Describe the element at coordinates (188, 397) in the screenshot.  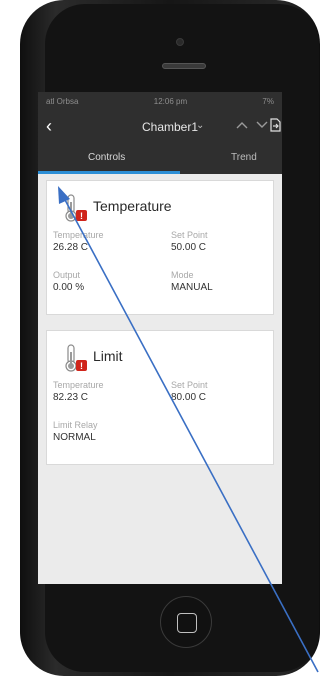
I see `setpoint-value: 80.00 C` at that location.